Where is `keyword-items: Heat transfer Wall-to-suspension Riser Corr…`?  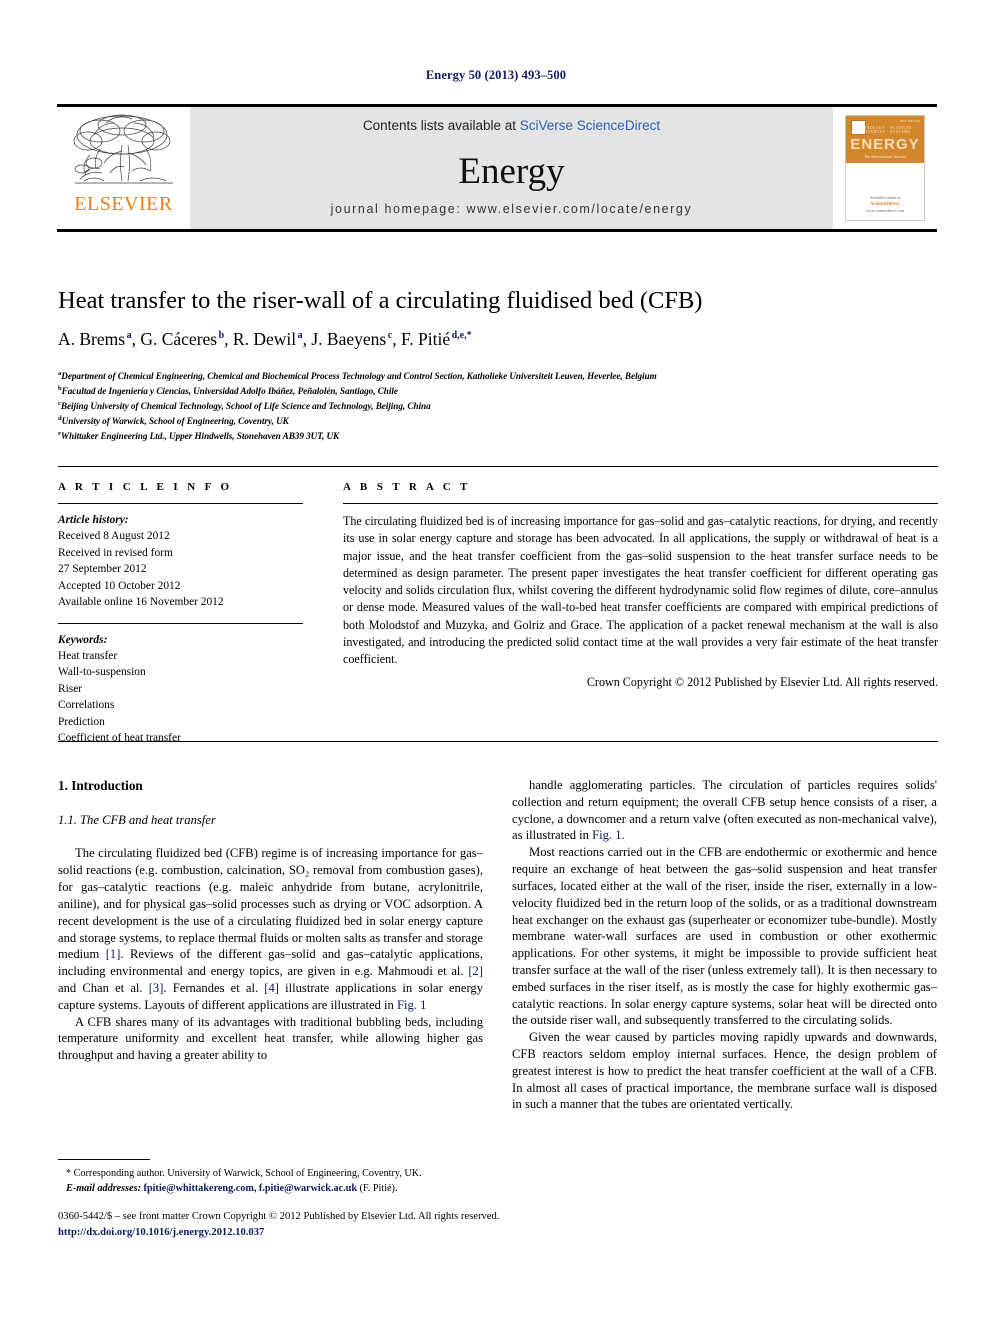
keyword-items: Heat transfer Wall-to-suspension Riser Corr… is located at coordinates (180, 697).